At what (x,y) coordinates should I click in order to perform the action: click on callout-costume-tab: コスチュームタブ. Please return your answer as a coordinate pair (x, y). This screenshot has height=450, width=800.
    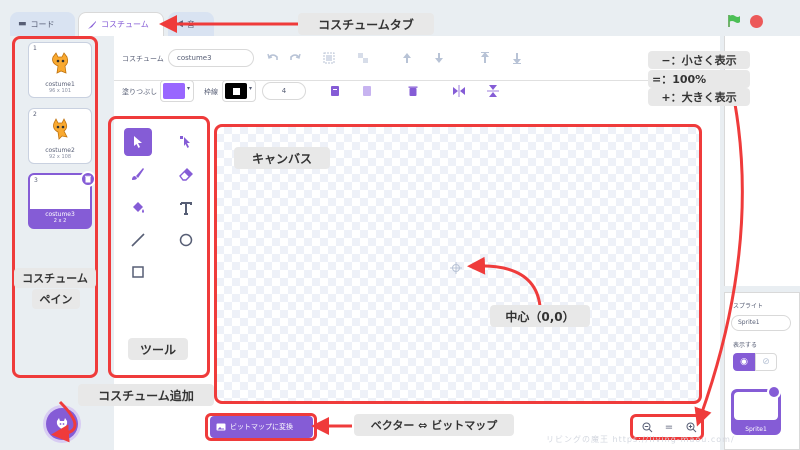
    Looking at the image, I should click on (366, 24).